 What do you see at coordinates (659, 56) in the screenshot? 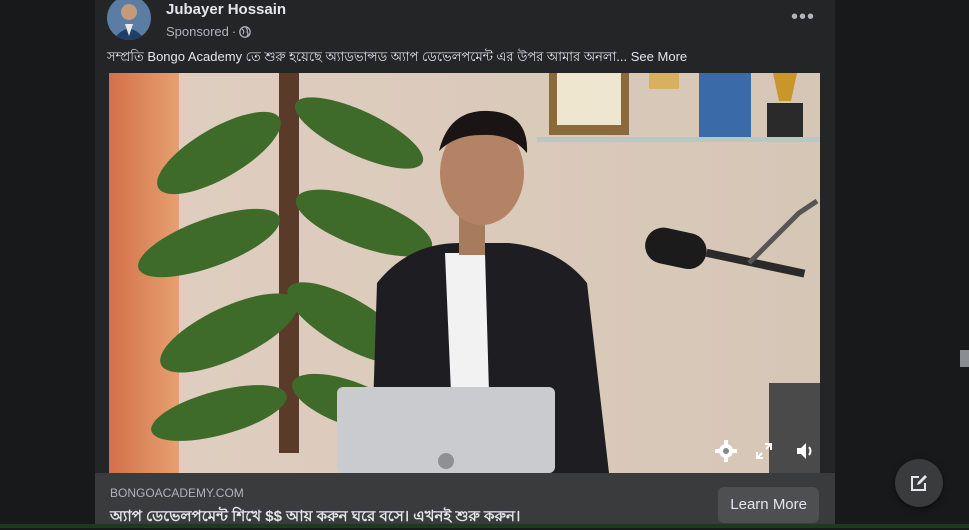
I see `see-more-link: See More` at bounding box center [659, 56].